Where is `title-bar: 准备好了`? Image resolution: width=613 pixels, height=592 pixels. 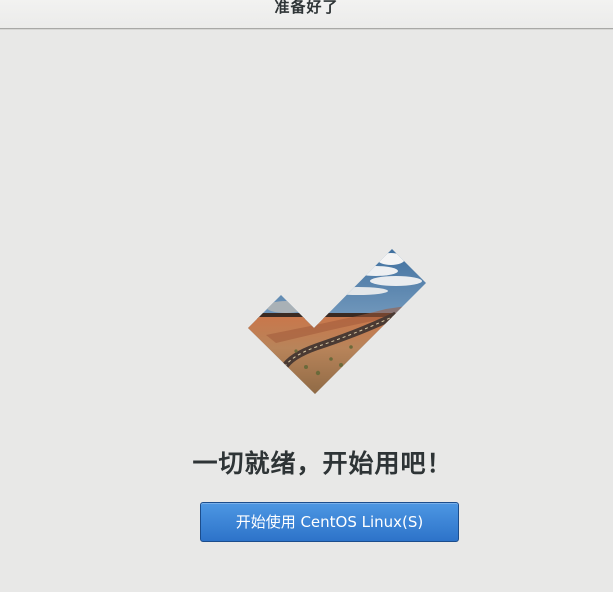 title-bar: 准备好了 is located at coordinates (306, 14).